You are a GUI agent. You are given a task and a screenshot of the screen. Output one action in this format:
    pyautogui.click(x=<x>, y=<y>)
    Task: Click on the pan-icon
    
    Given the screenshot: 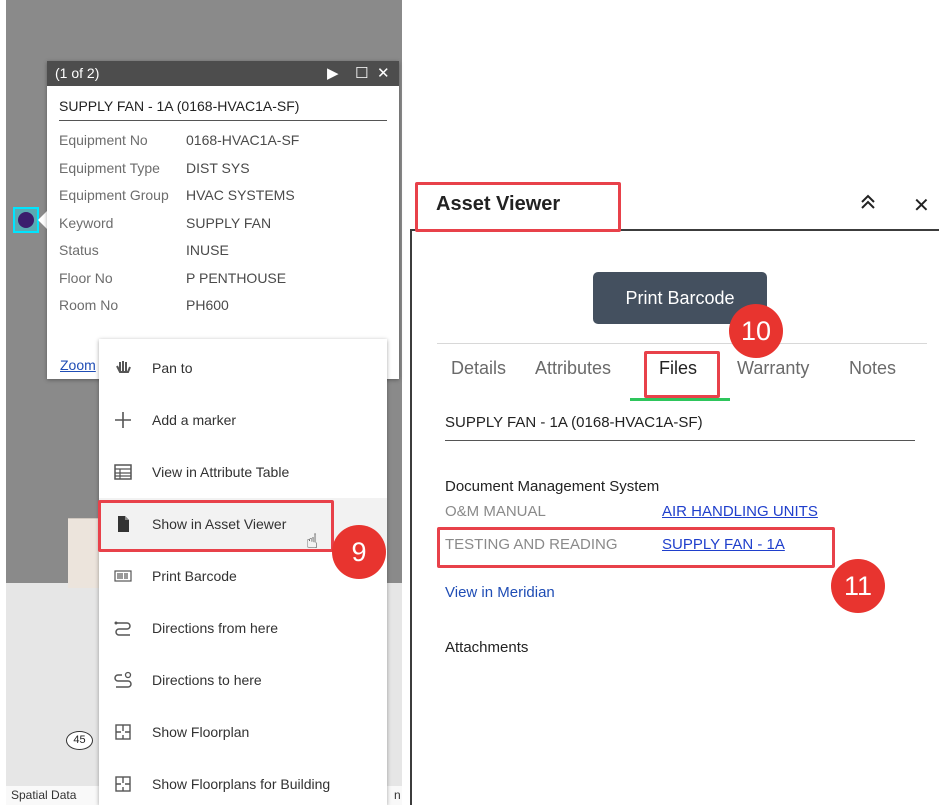 What is the action you would take?
    pyautogui.click(x=123, y=368)
    